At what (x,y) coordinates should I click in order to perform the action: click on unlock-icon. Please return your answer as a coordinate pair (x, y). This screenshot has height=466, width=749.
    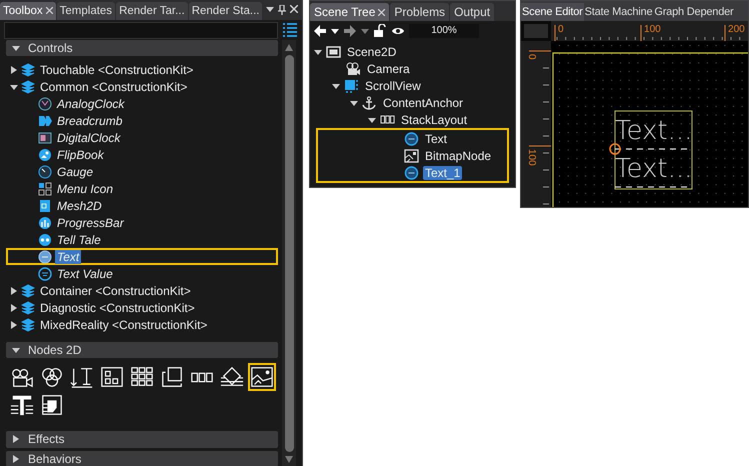
    Looking at the image, I should click on (380, 31).